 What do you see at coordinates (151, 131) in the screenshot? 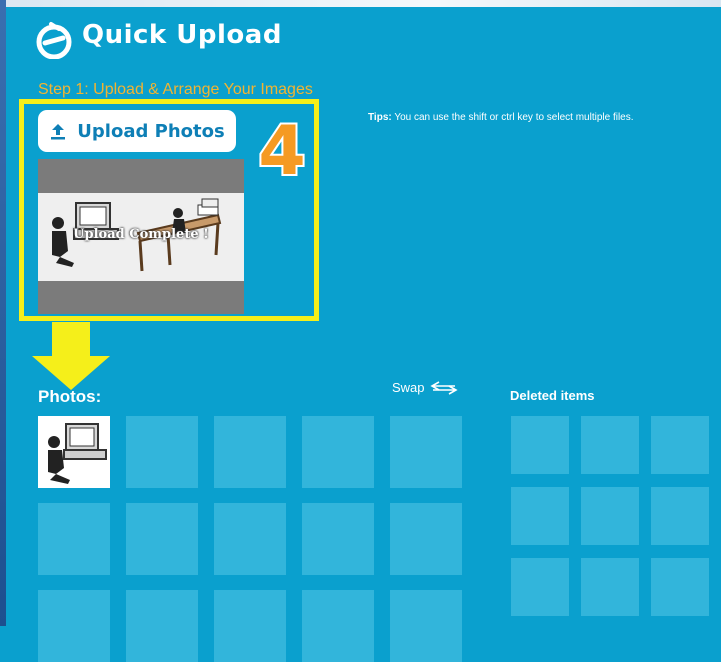
I see `upload-photos-label: Upload Photos` at bounding box center [151, 131].